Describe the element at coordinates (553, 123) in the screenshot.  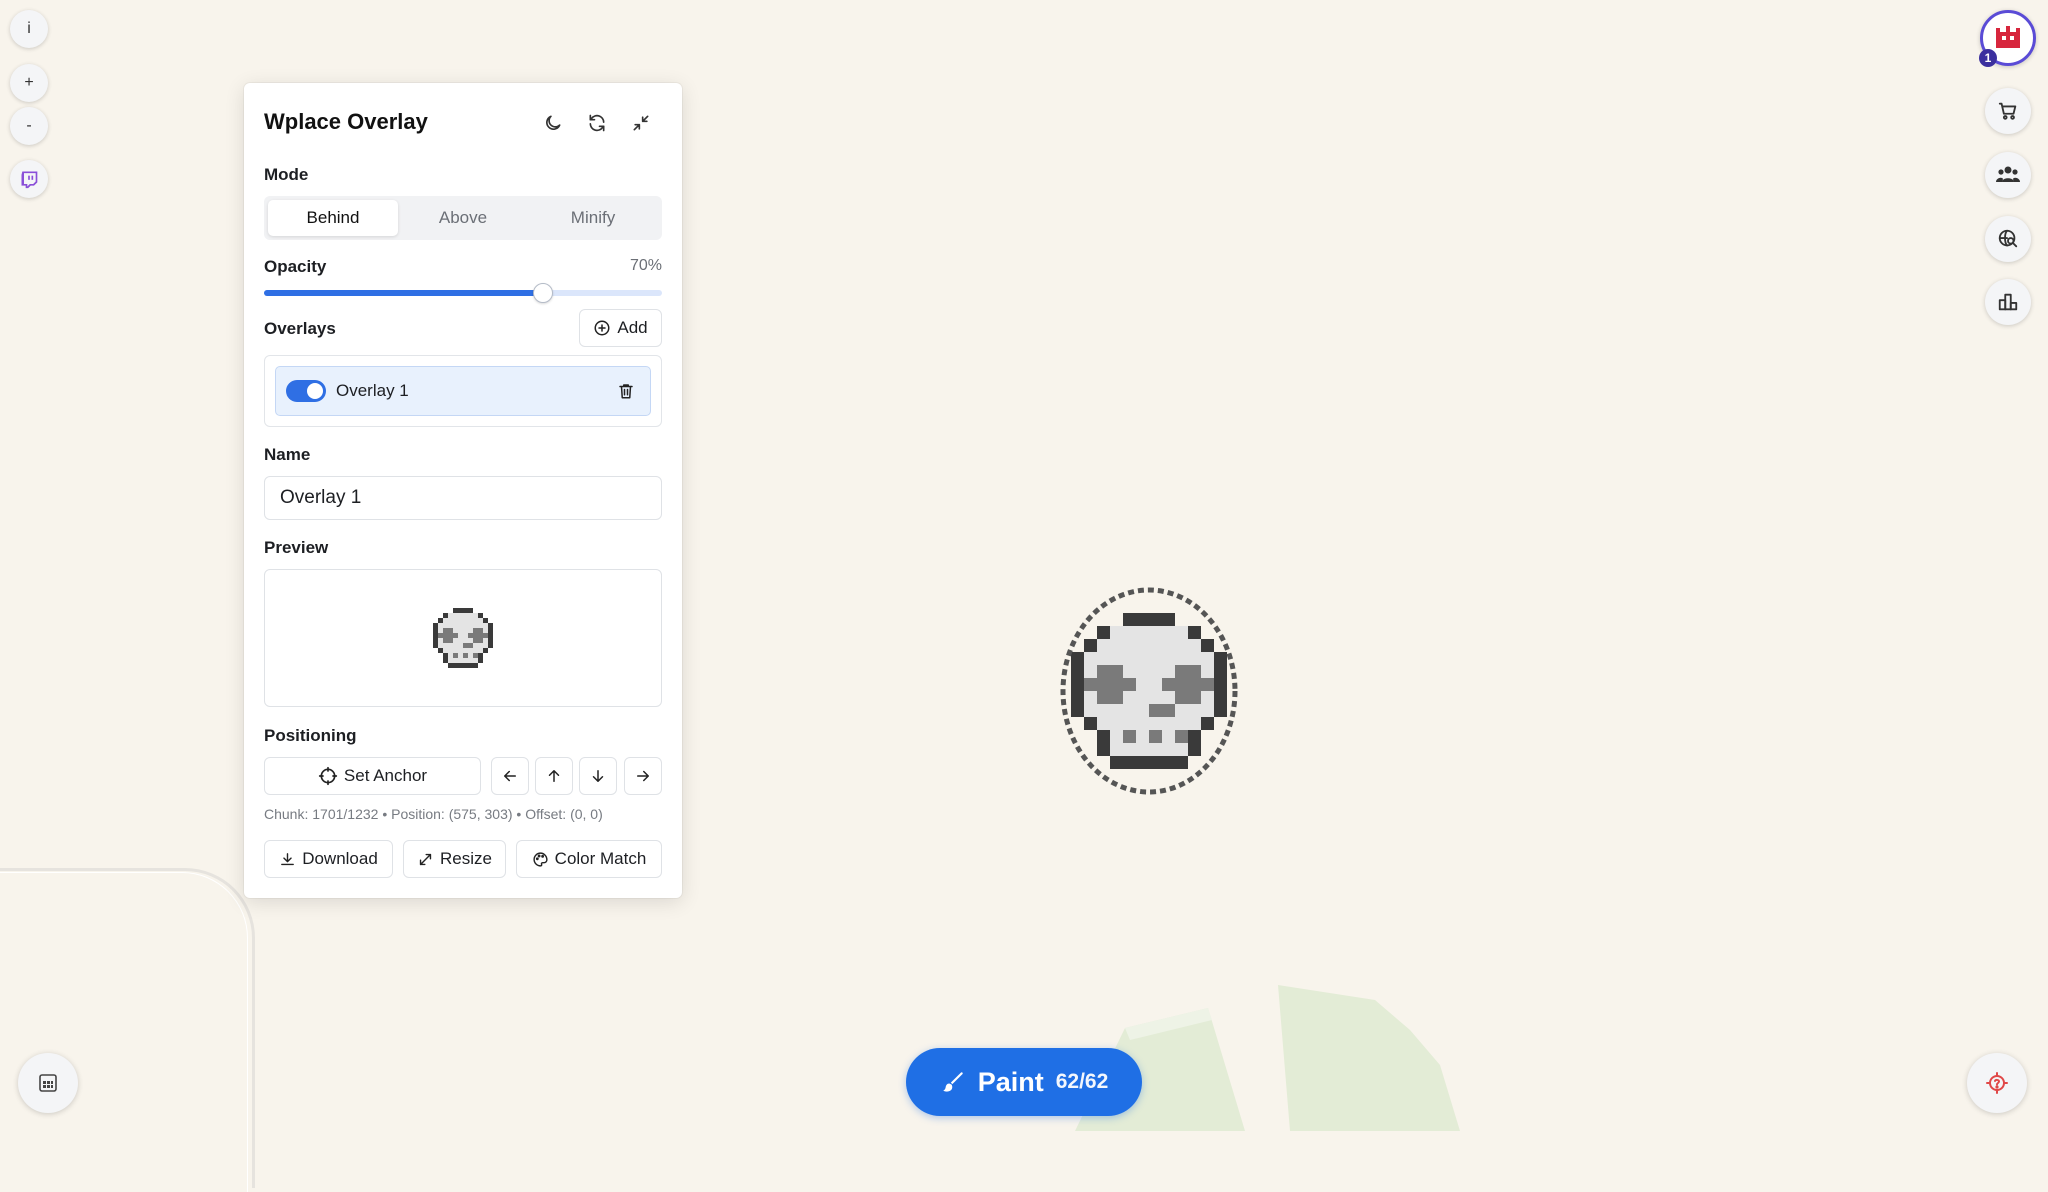
I see `theme-toggle-button` at that location.